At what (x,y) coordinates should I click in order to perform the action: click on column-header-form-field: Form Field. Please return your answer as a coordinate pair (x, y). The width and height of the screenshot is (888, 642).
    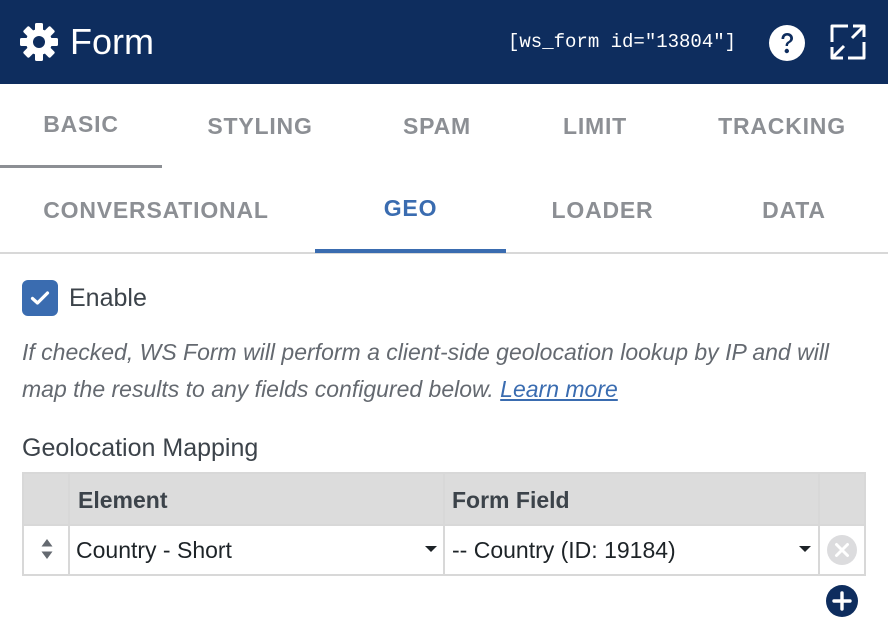
    Looking at the image, I should click on (511, 499).